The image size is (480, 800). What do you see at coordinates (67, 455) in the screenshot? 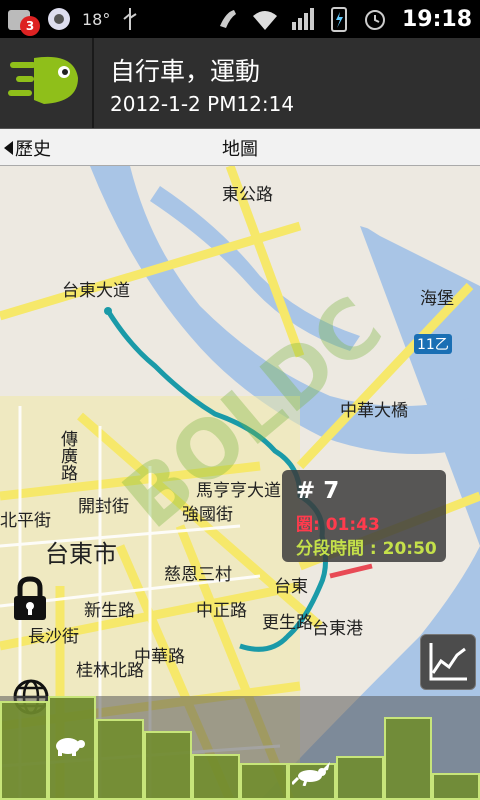
I see `map-label-chuanguang-rd: 傳廣路` at bounding box center [67, 455].